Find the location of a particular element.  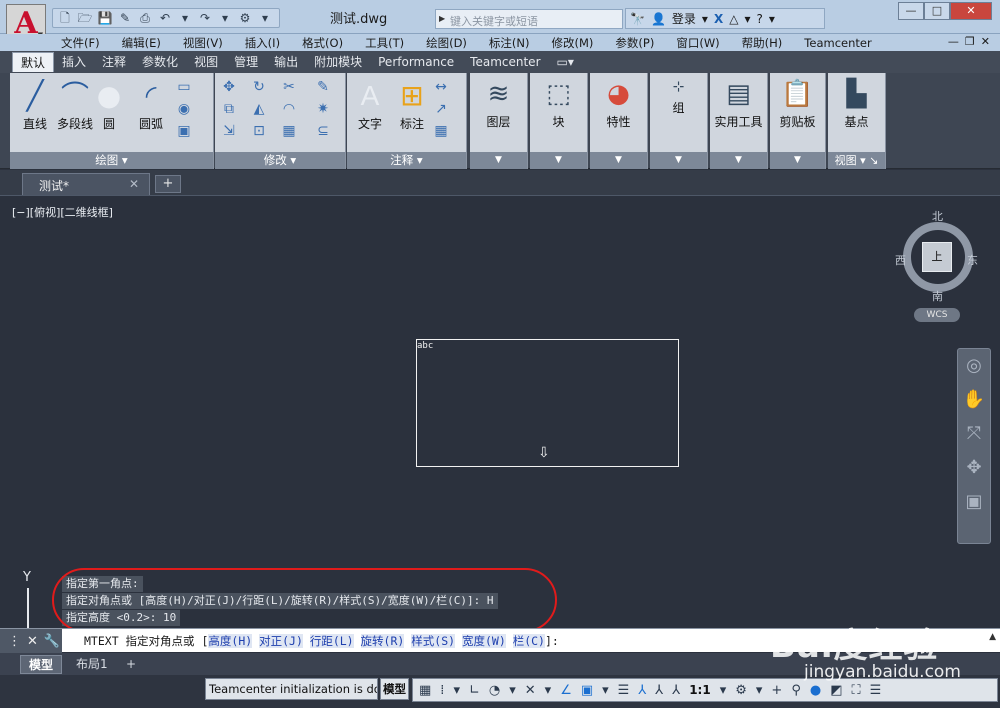

properties-panel: ◕ 特性 ▼ is located at coordinates (619, 121).